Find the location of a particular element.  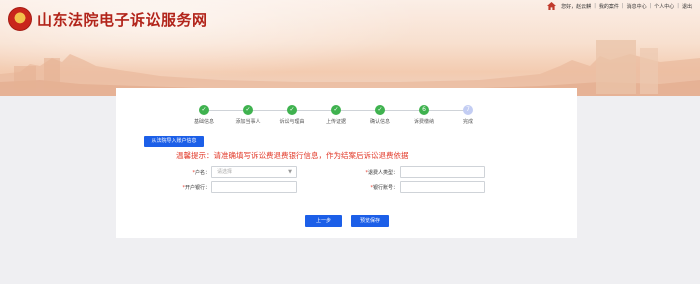

nav-my-cases: 我的案件 is located at coordinates (609, 6).